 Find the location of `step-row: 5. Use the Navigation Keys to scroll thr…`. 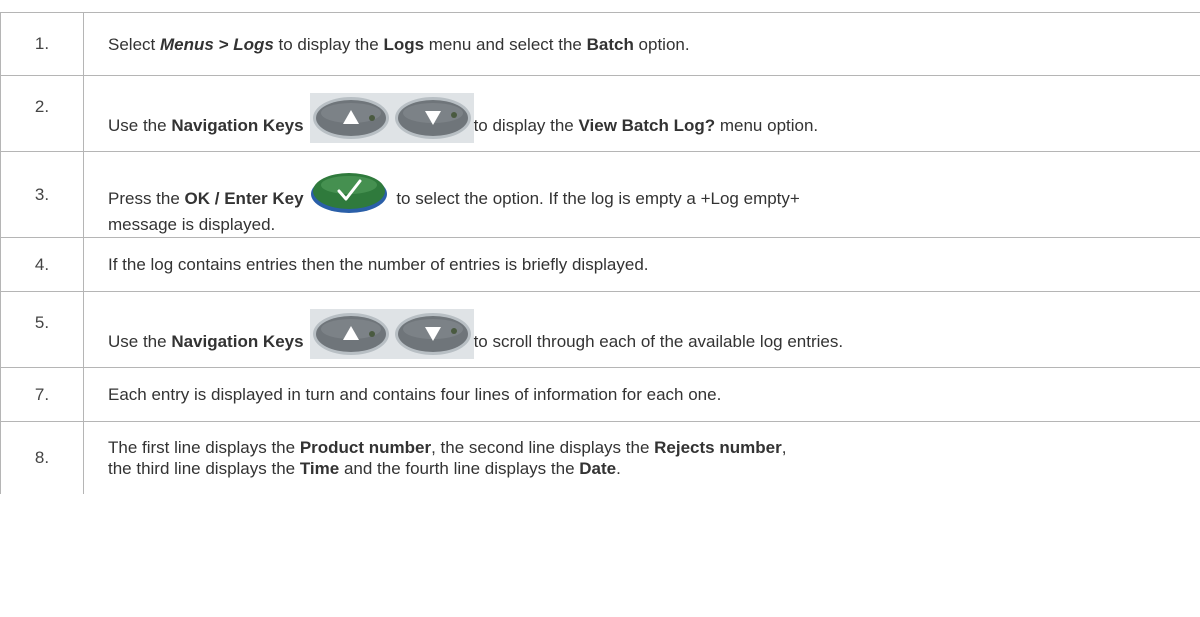

step-row: 5. Use the Navigation Keys to scroll thr… is located at coordinates (600, 330).